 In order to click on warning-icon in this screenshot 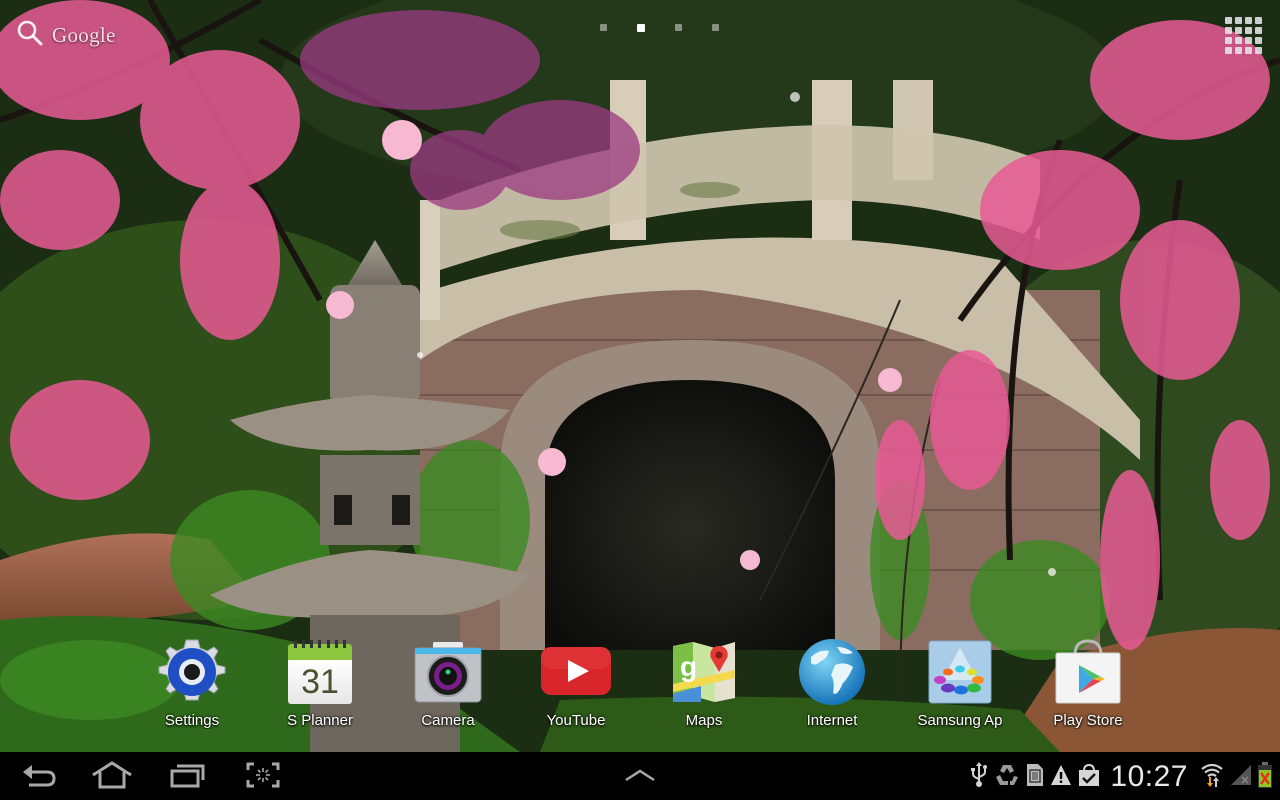, I will do `click(1061, 777)`.